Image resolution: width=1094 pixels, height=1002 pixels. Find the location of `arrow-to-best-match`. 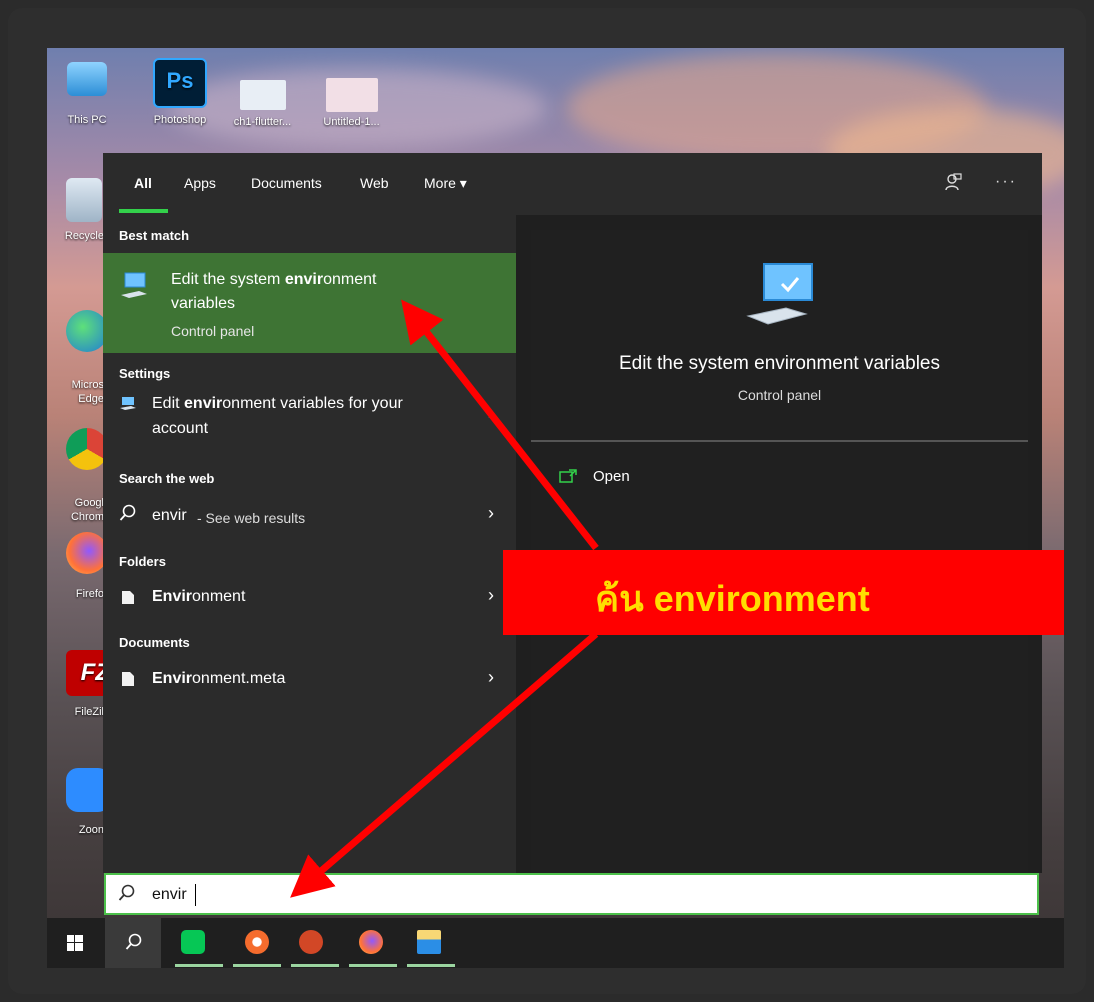

arrow-to-best-match is located at coordinates (500, 425).